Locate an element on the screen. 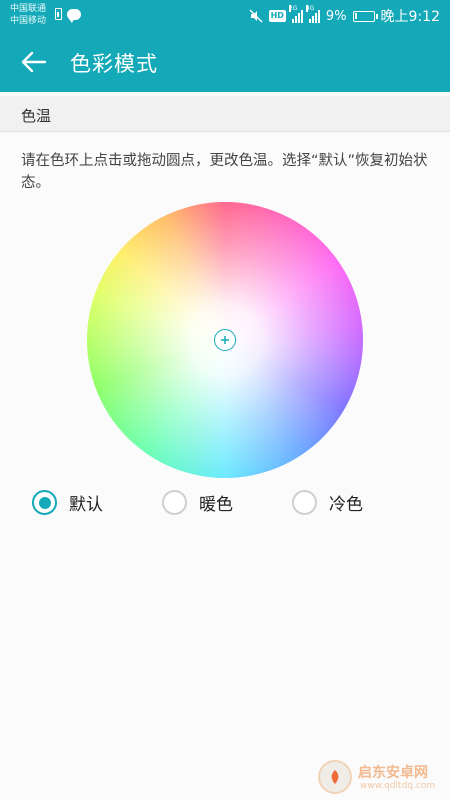  battery-percent: 9% is located at coordinates (336, 16).